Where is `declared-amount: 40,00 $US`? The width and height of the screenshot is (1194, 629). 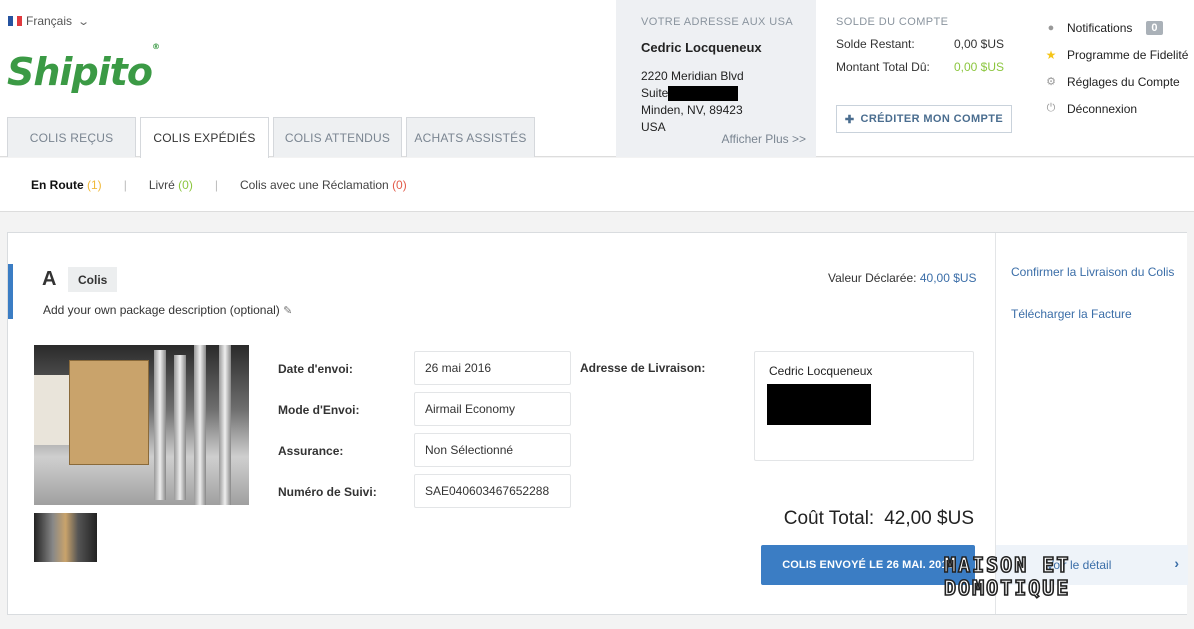
declared-amount: 40,00 $US is located at coordinates (948, 278).